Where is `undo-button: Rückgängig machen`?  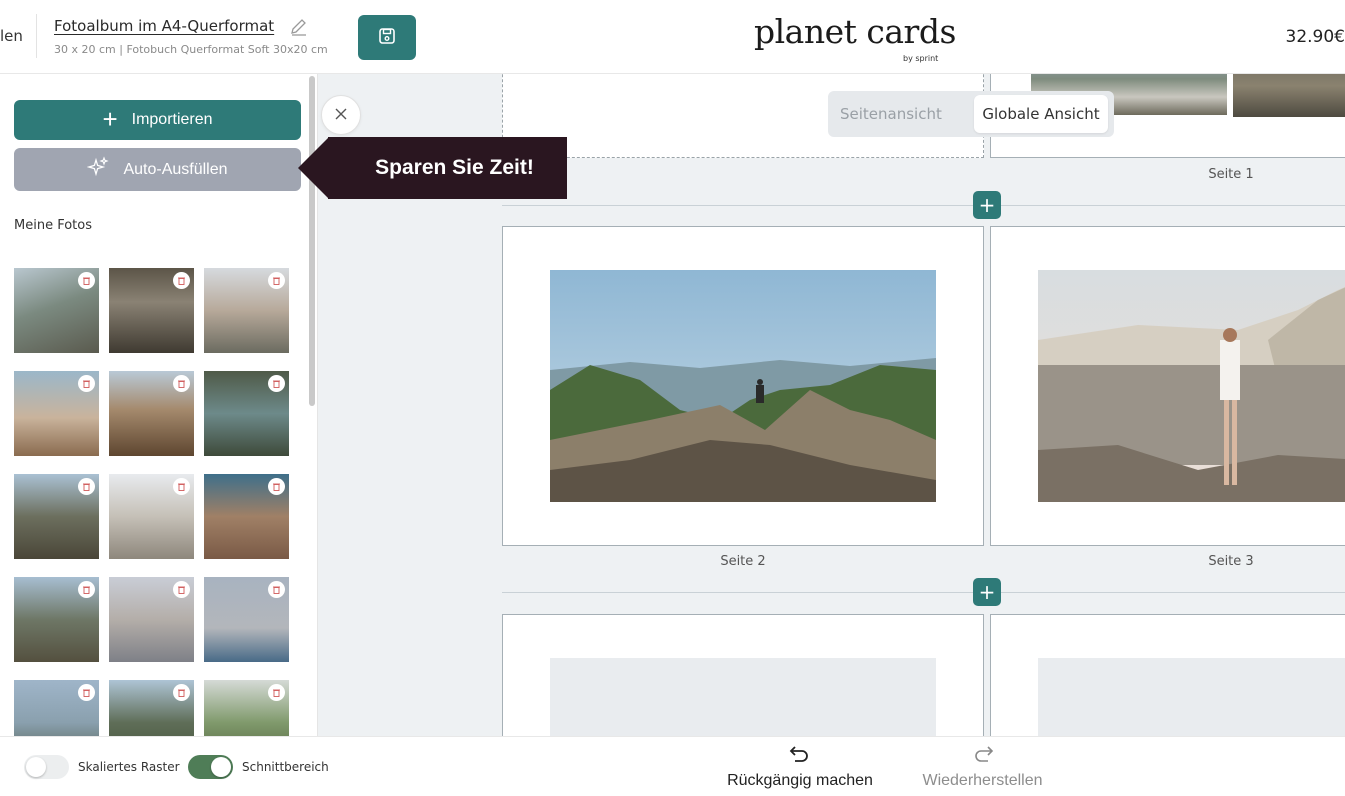
undo-button: Rückgängig machen is located at coordinates (800, 766).